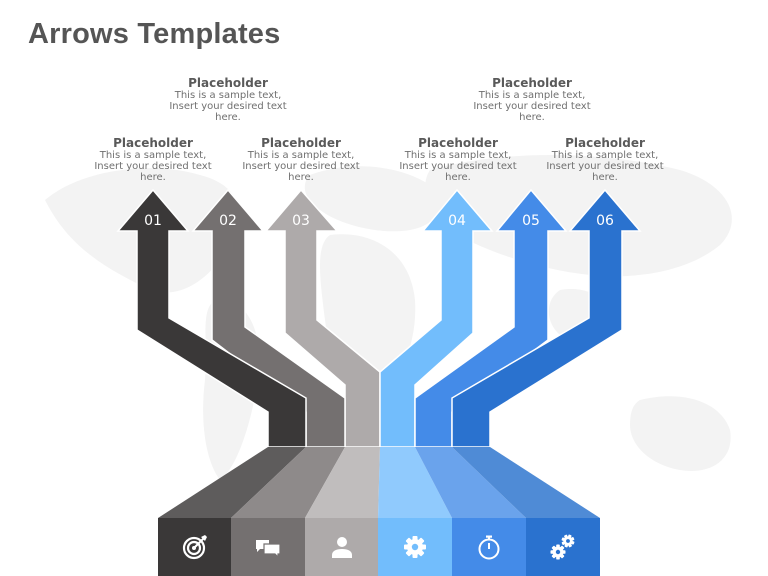 Image resolution: width=768 pixels, height=576 pixels. I want to click on target-icon, so click(194, 547).